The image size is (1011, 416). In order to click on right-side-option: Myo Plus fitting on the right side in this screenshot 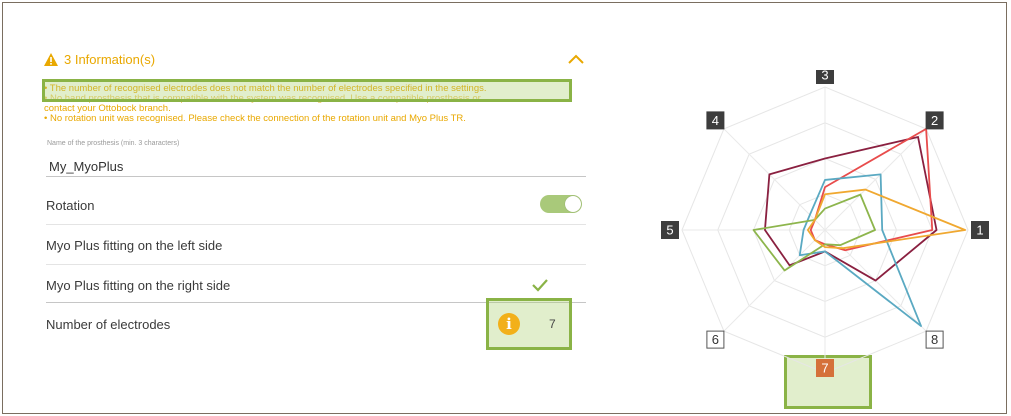, I will do `click(138, 285)`.